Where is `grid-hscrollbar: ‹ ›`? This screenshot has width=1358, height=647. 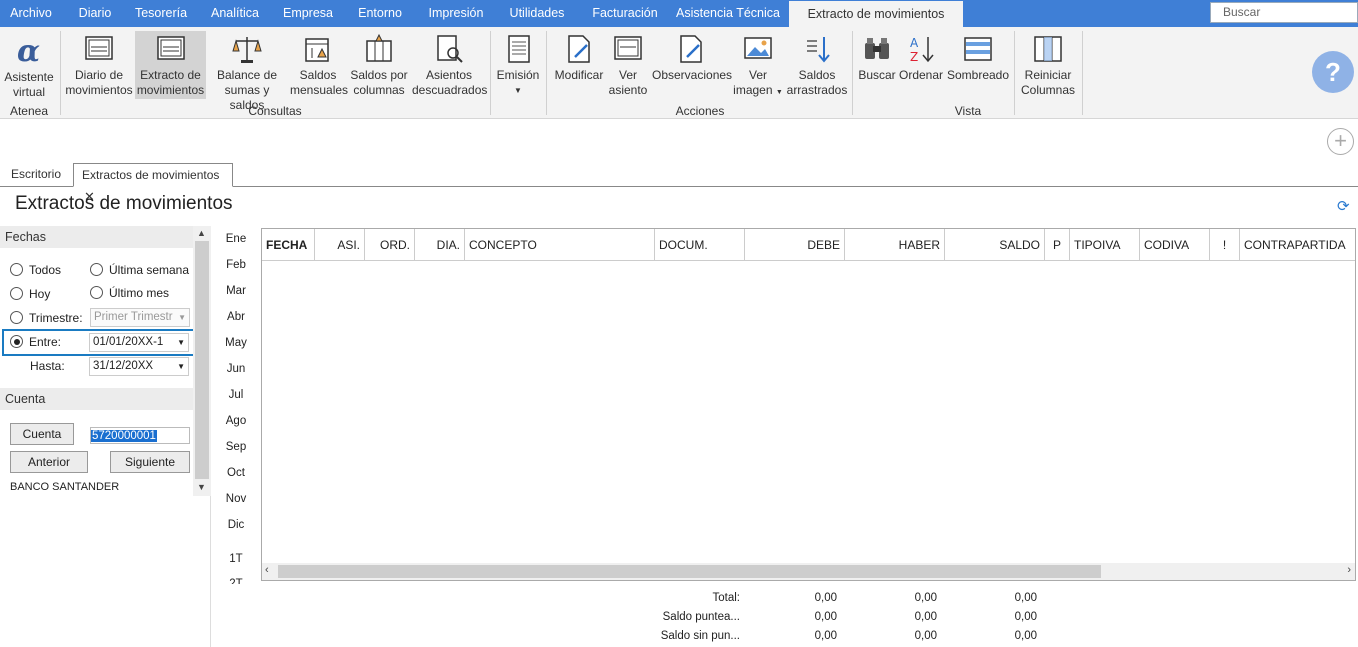 grid-hscrollbar: ‹ › is located at coordinates (808, 571).